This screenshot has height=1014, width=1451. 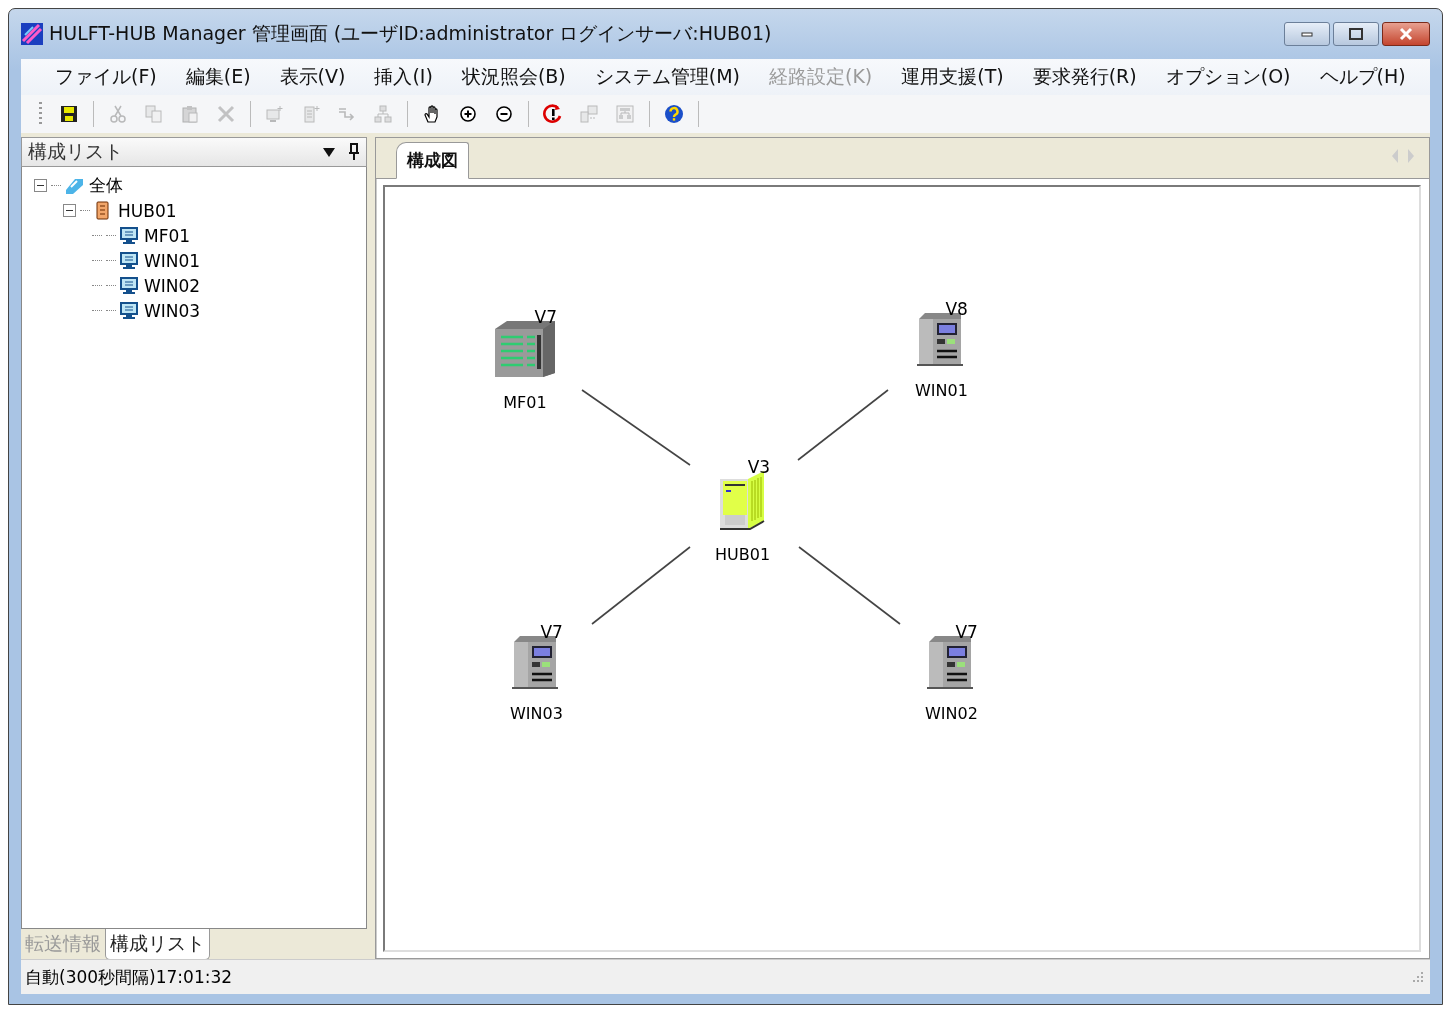 I want to click on scissors-icon, so click(x=118, y=114).